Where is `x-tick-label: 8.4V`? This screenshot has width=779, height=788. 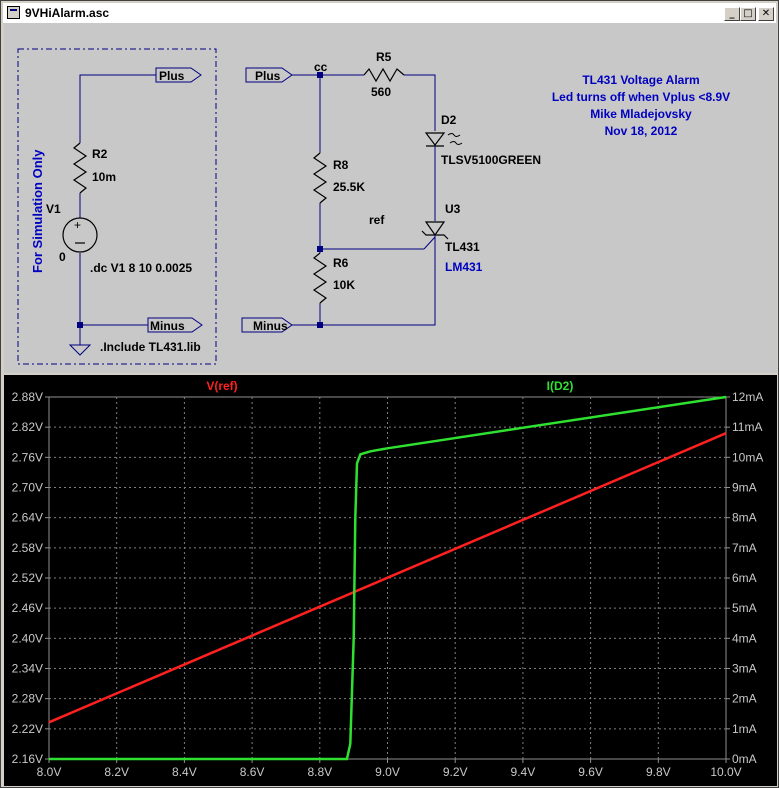
x-tick-label: 8.4V is located at coordinates (184, 772).